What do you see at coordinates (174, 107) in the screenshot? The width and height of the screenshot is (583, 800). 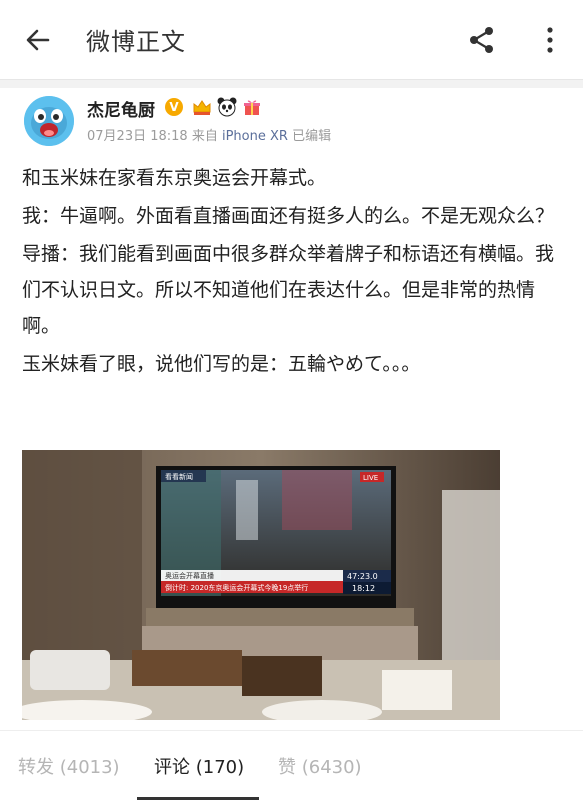 I see `verified-icon: V` at bounding box center [174, 107].